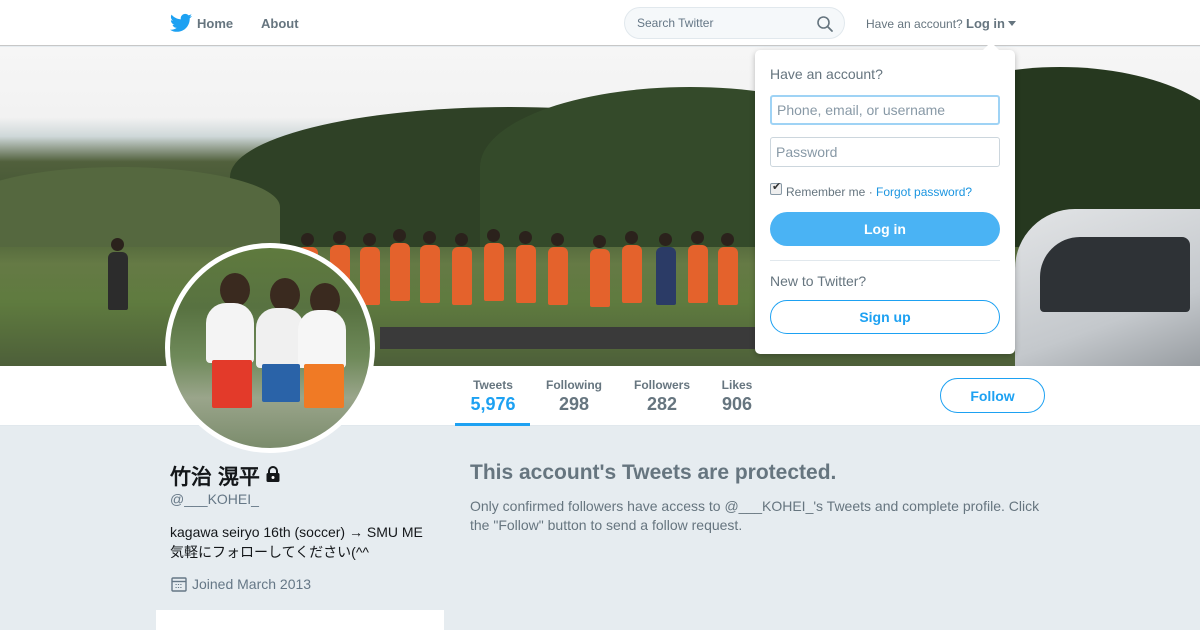 The width and height of the screenshot is (1200, 630). Describe the element at coordinates (574, 385) in the screenshot. I see `stat-following-label: Following` at that location.